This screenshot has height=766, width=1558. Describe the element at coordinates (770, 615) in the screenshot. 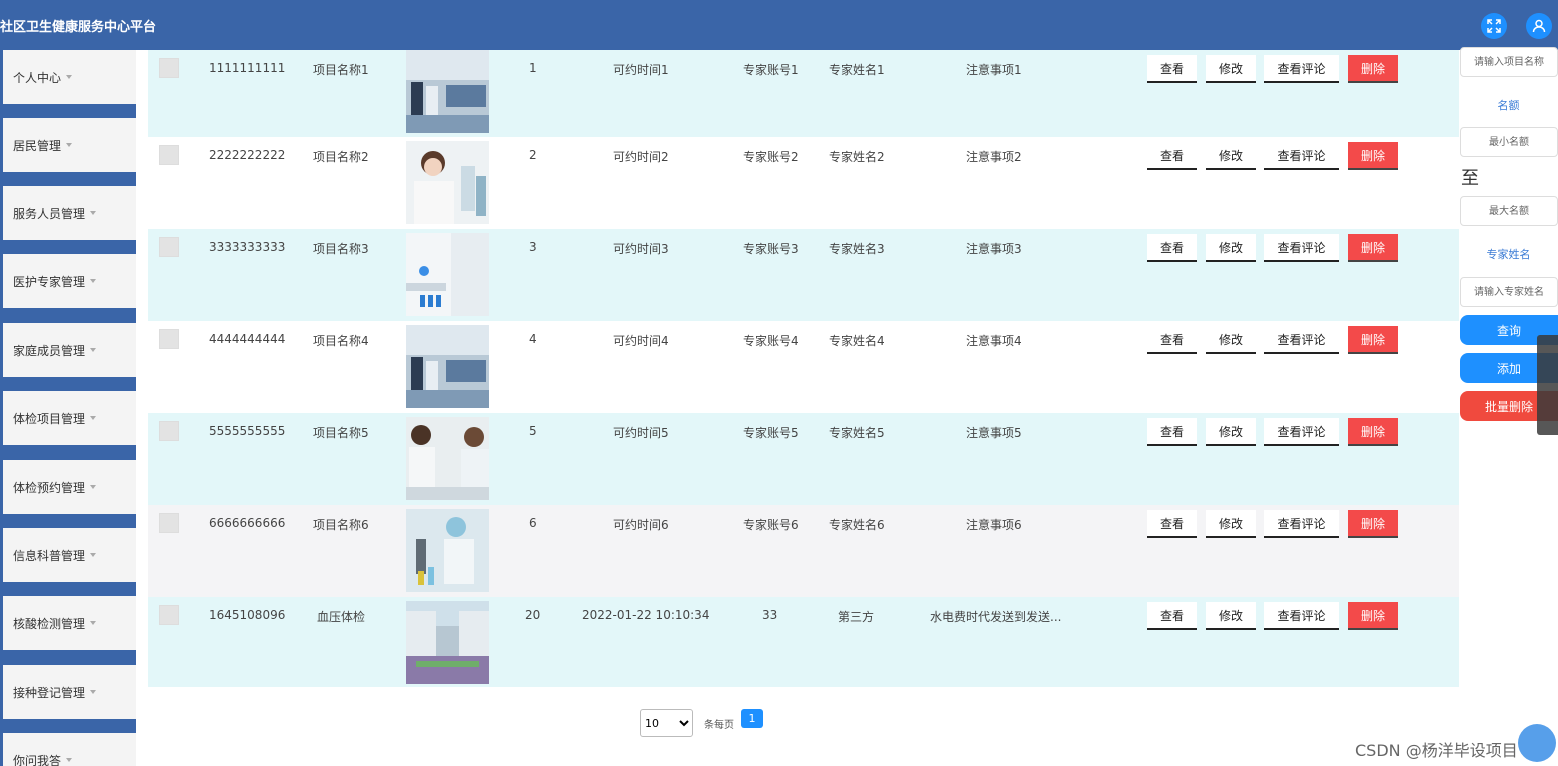

I see `expert-account: 33` at that location.